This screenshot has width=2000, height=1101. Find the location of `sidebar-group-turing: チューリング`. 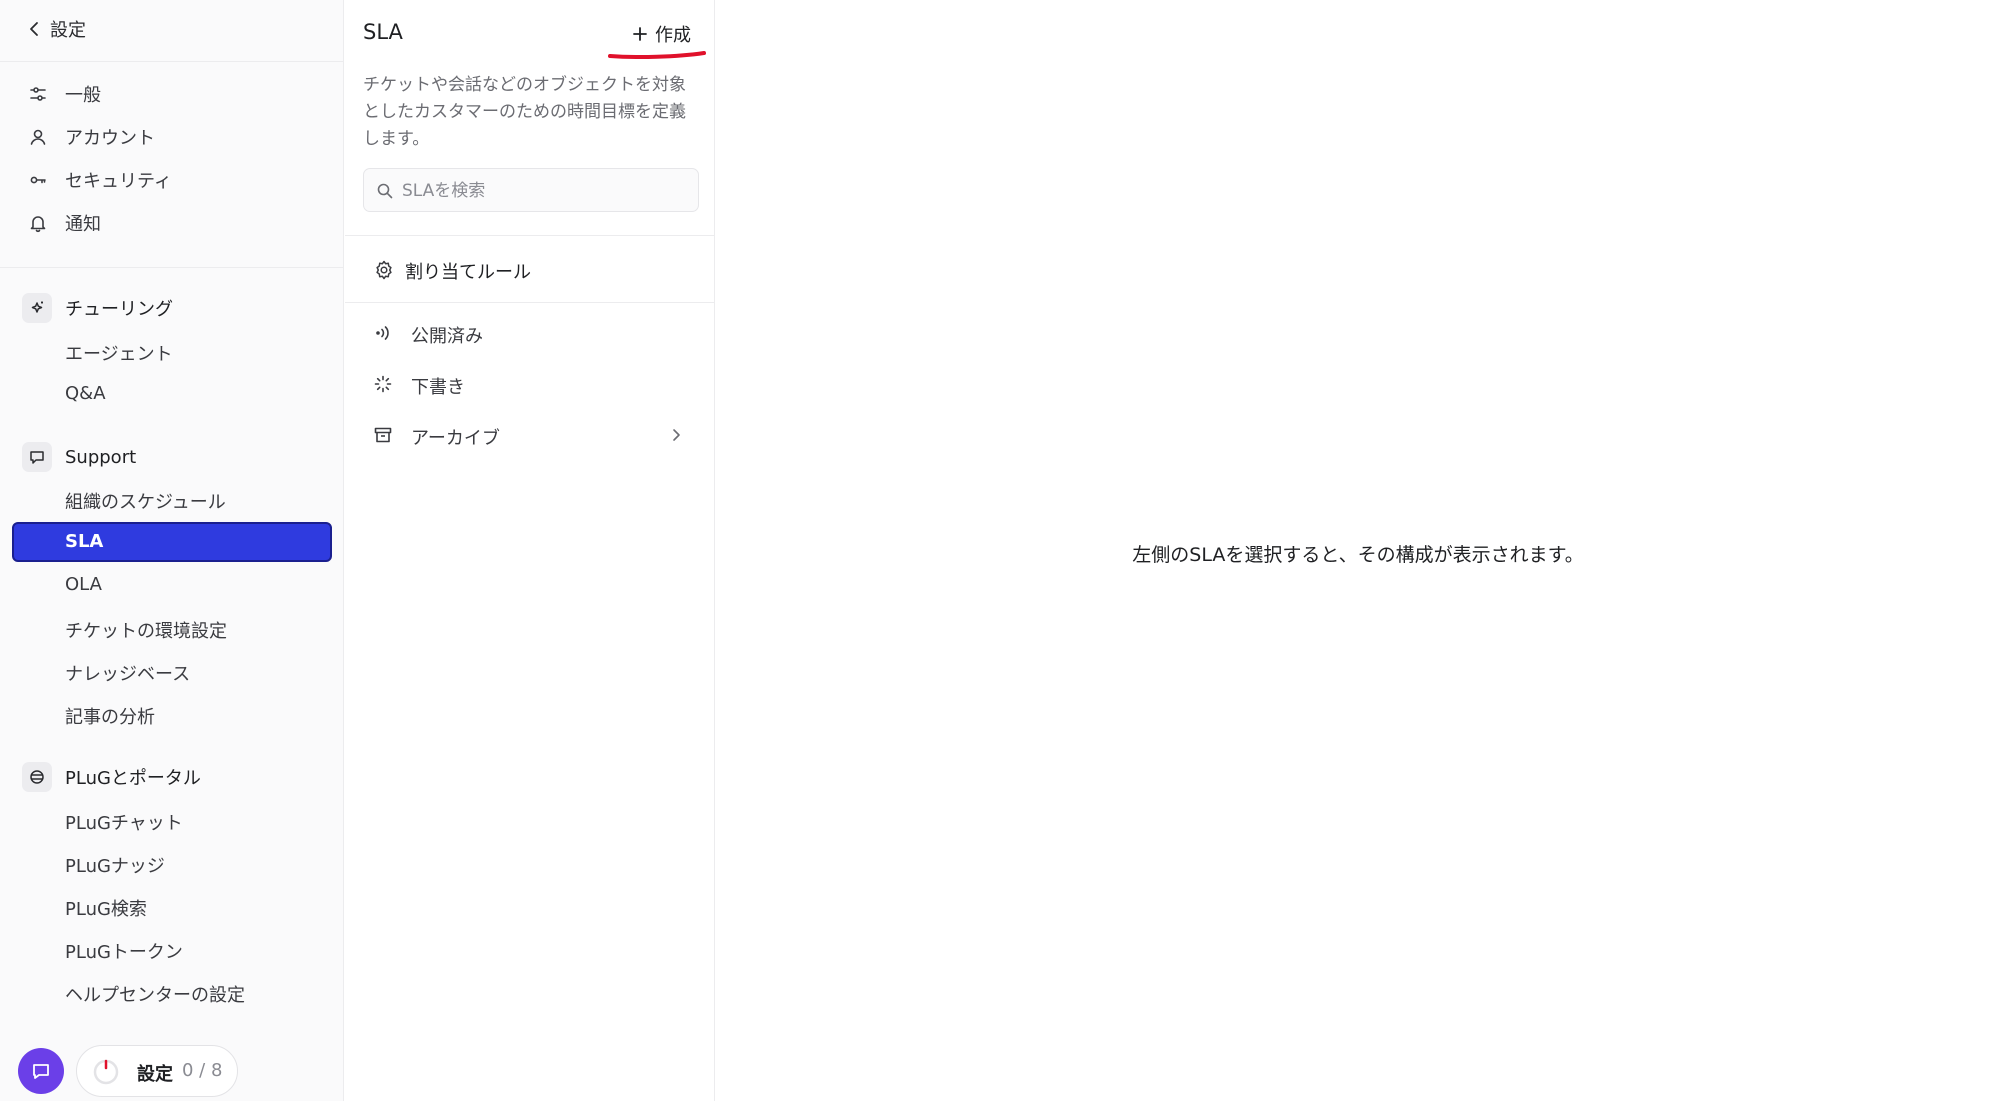

sidebar-group-turing: チューリング is located at coordinates (172, 308).